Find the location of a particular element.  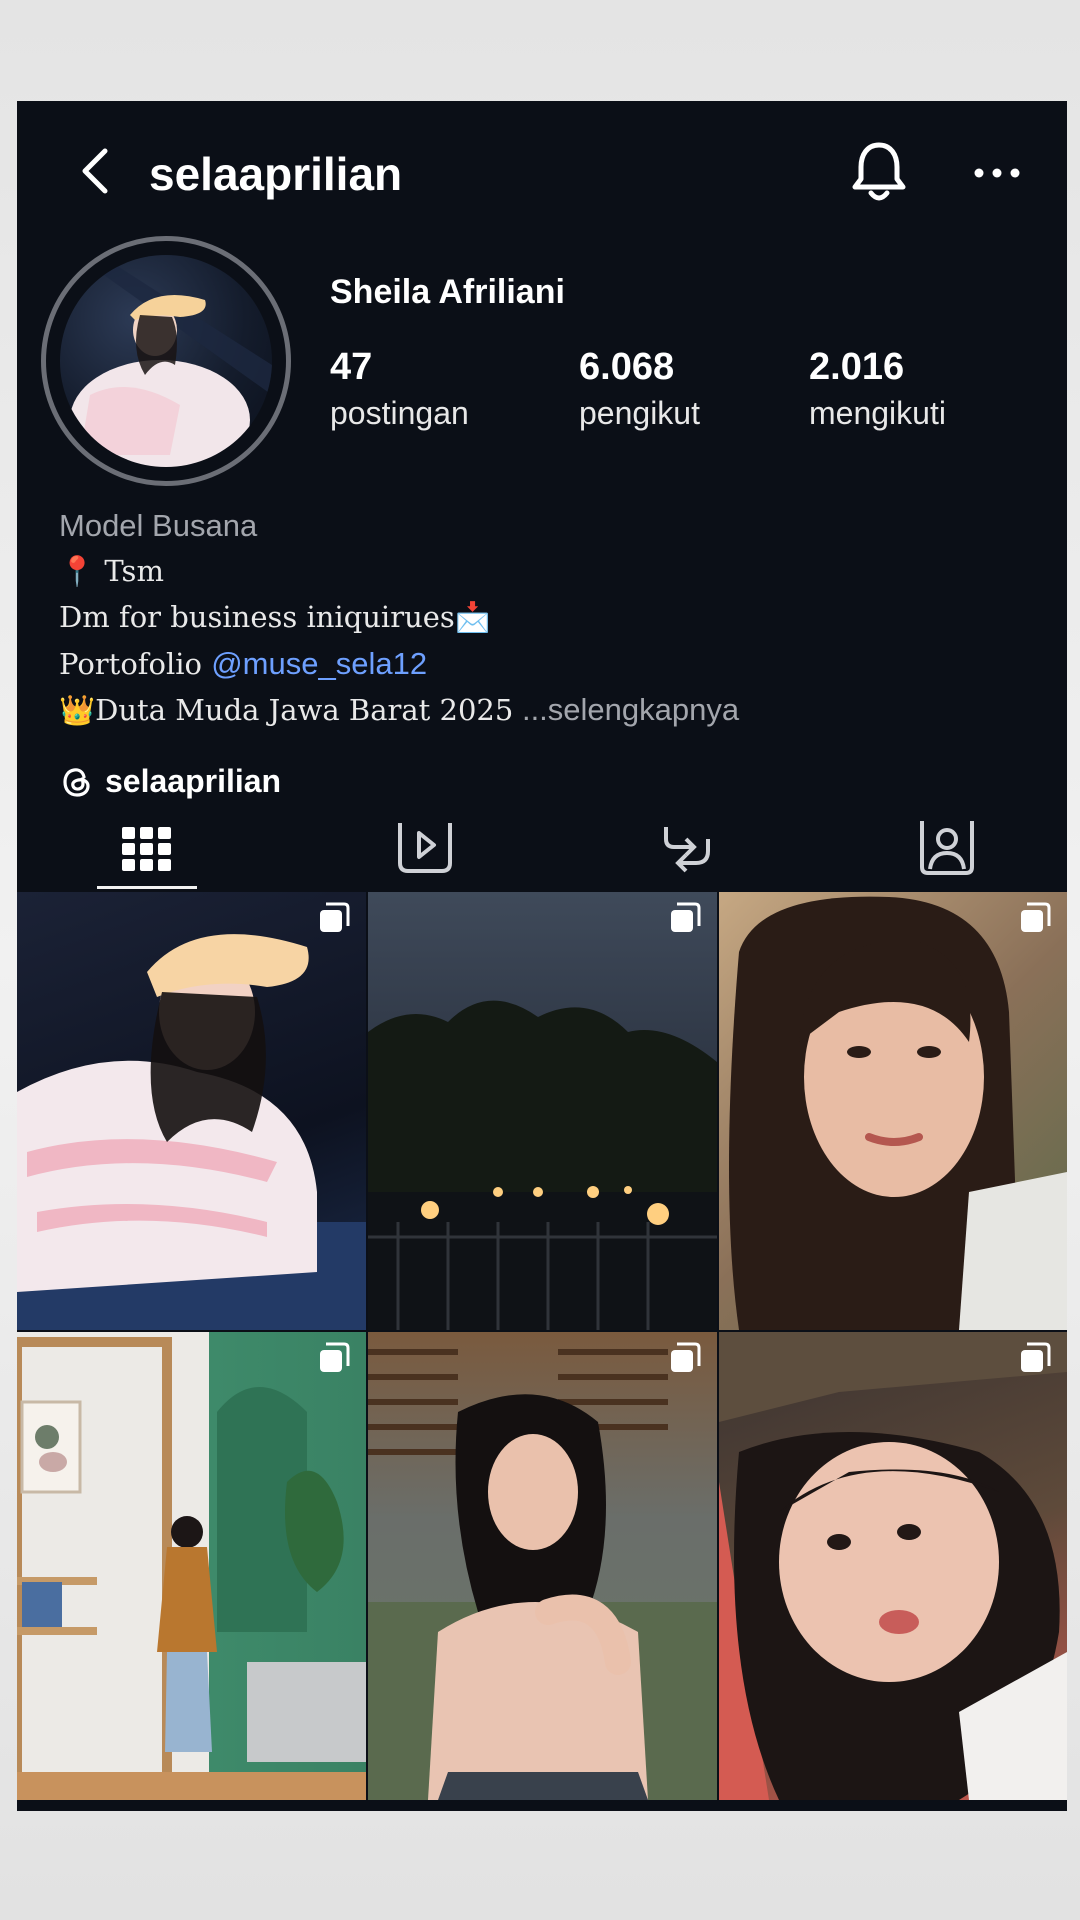

stat-following-label: mengikuti is located at coordinates (877, 413).